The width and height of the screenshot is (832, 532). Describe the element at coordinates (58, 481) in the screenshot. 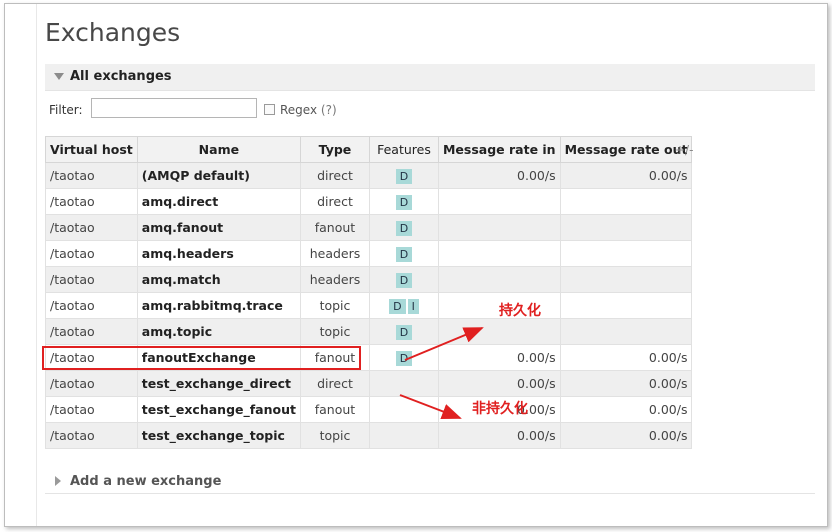

I see `expand-triangle-icon` at that location.